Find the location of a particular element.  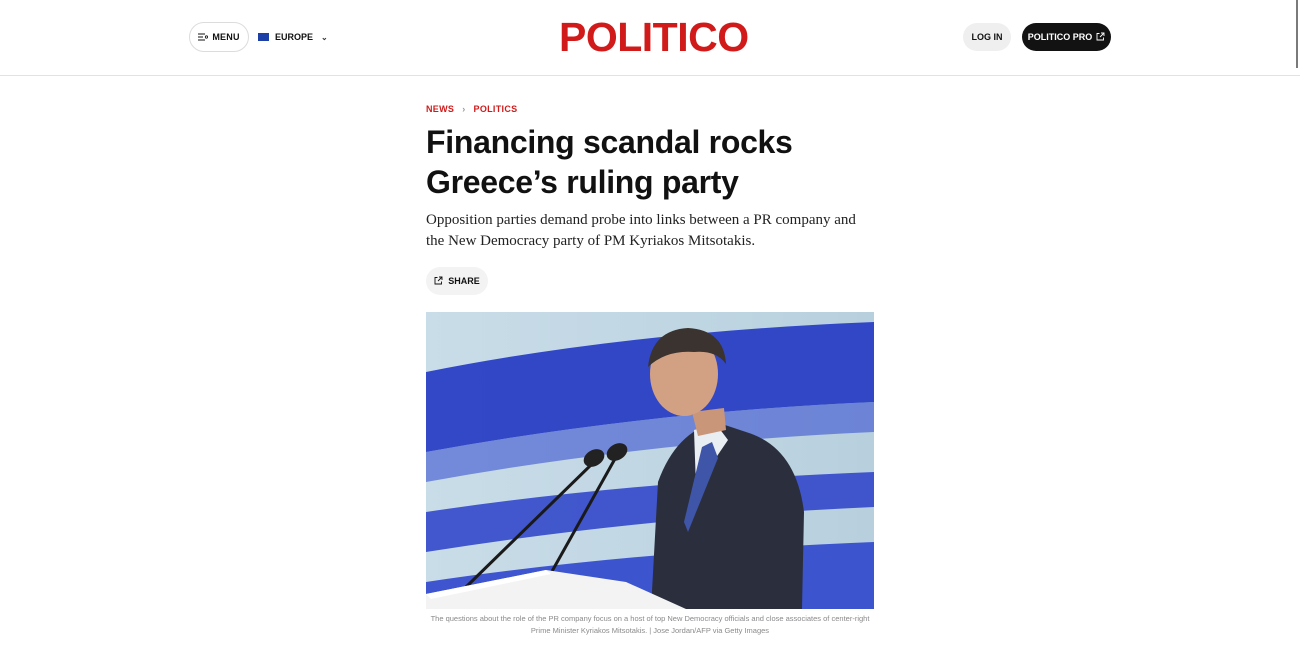

breadcrumb-politics: POLITICS is located at coordinates (496, 109).